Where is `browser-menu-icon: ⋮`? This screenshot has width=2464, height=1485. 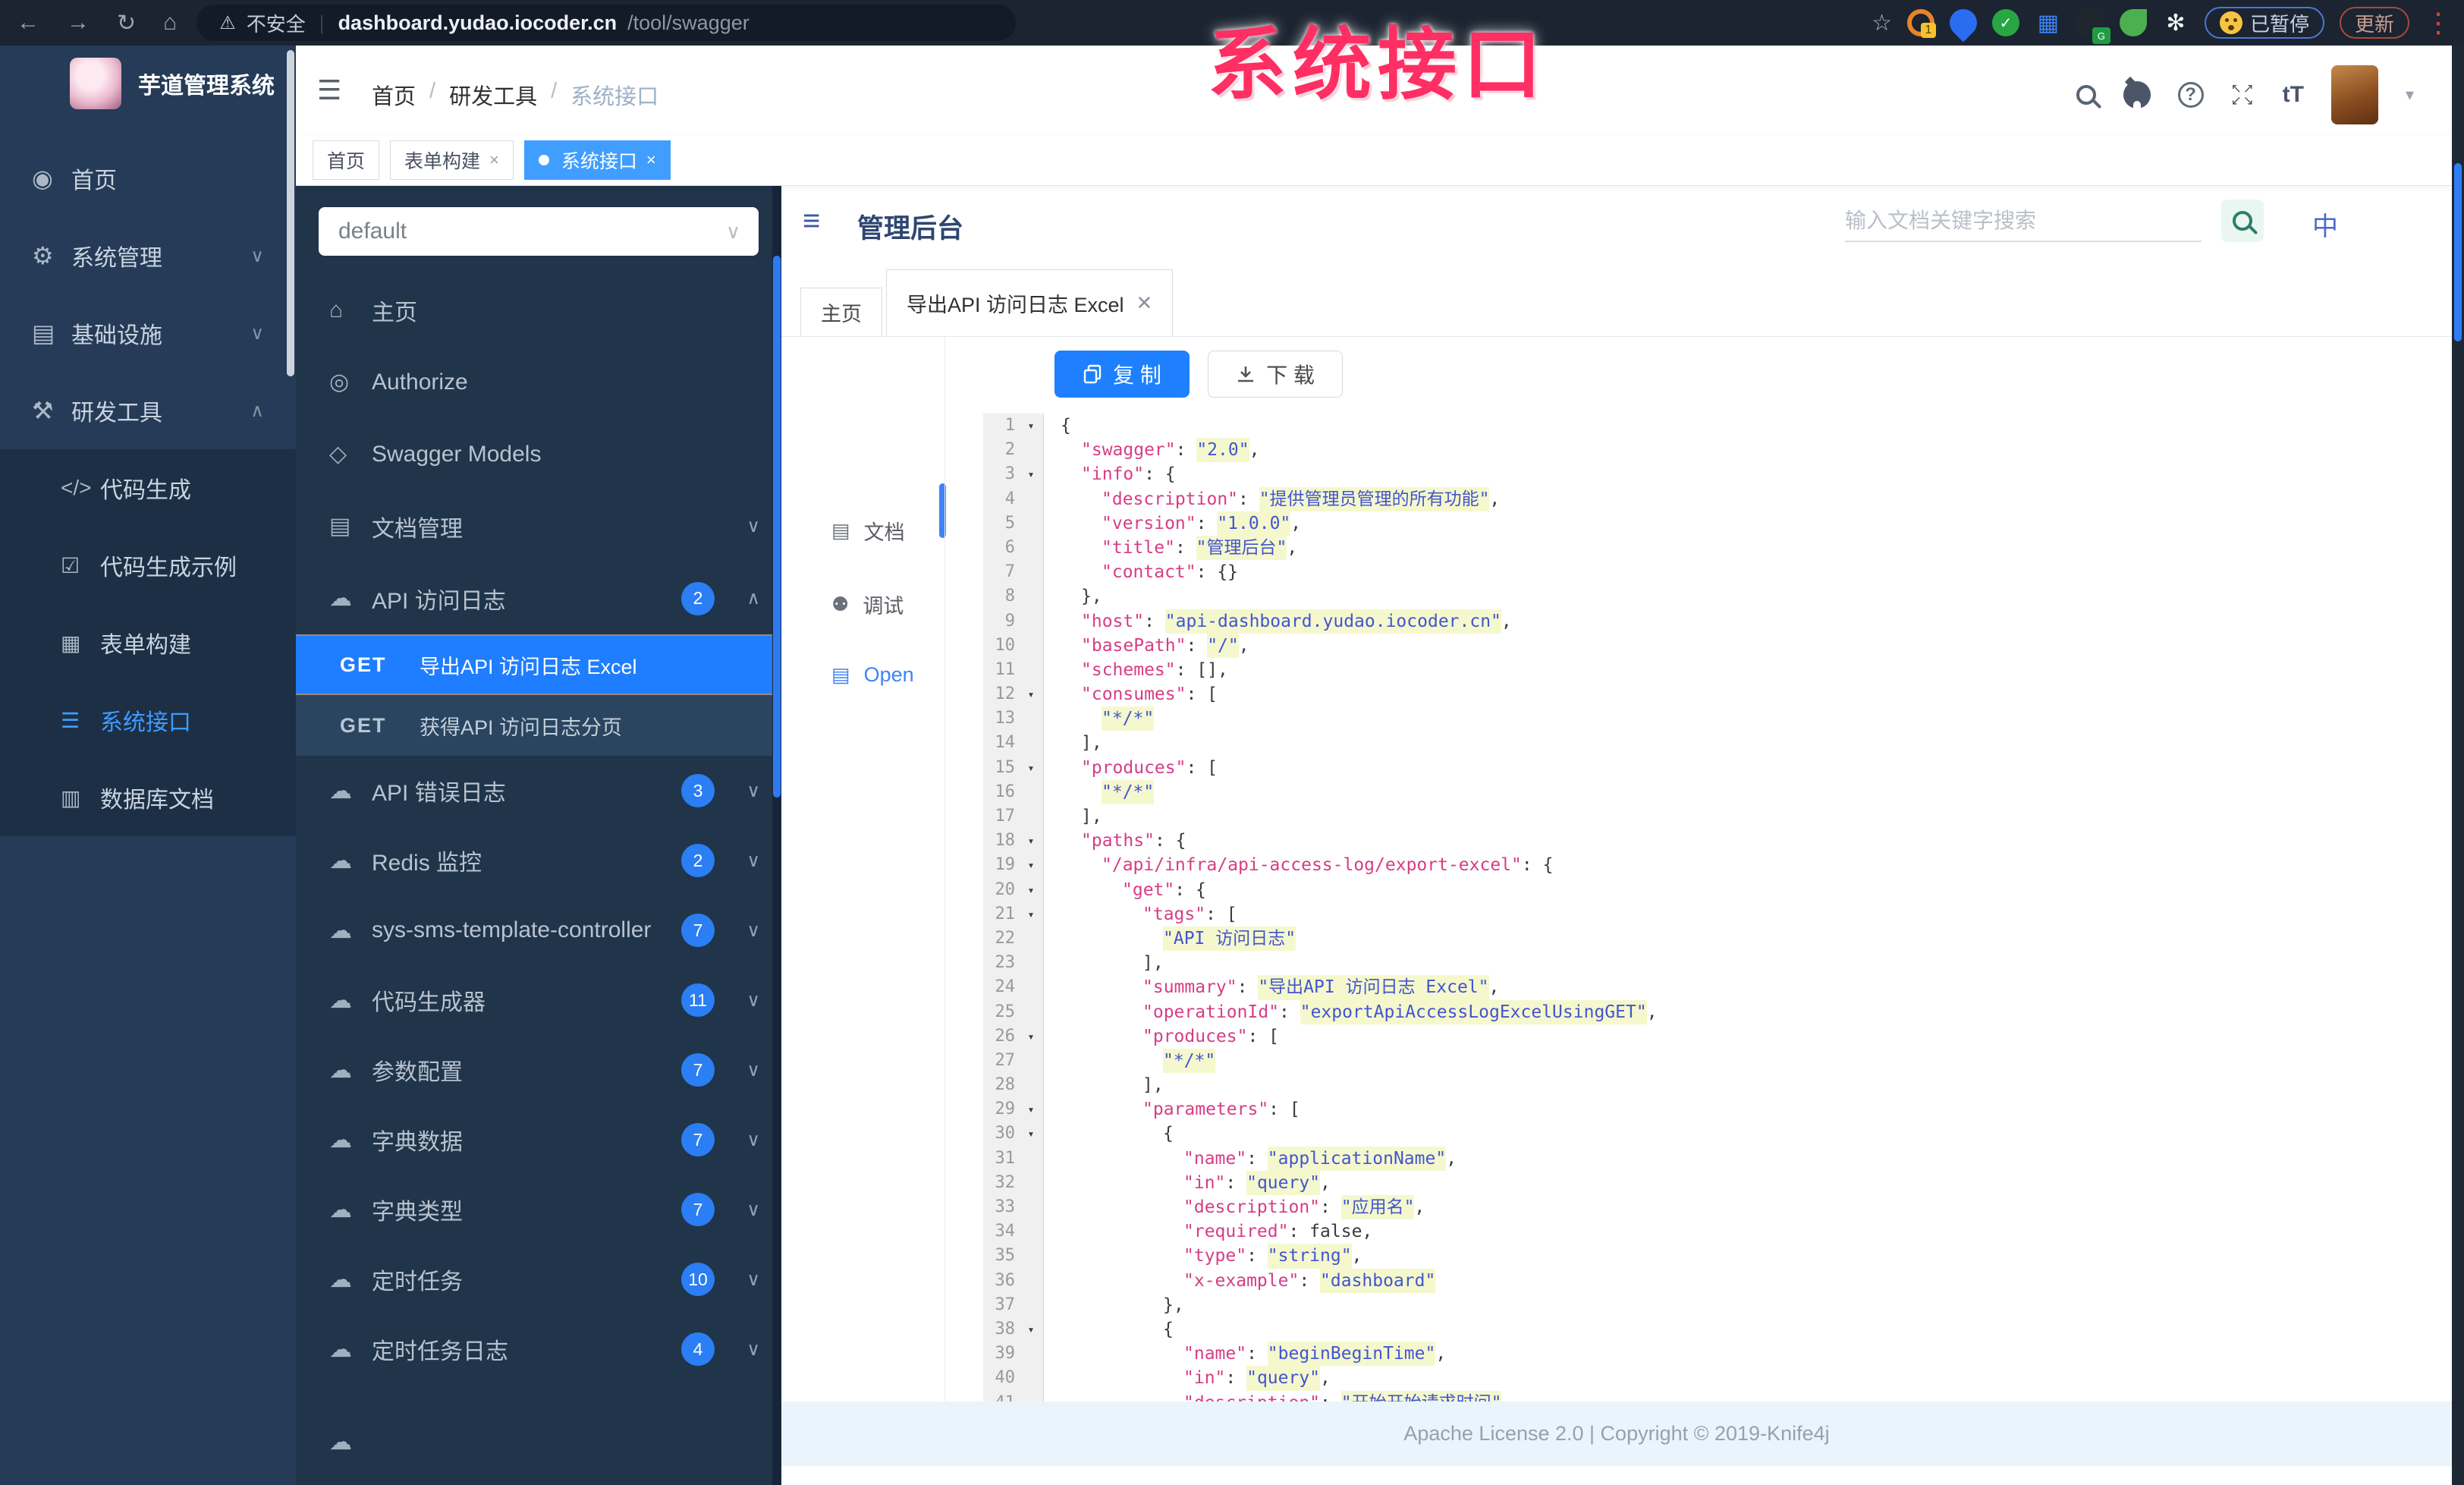 browser-menu-icon: ⋮ is located at coordinates (2438, 22).